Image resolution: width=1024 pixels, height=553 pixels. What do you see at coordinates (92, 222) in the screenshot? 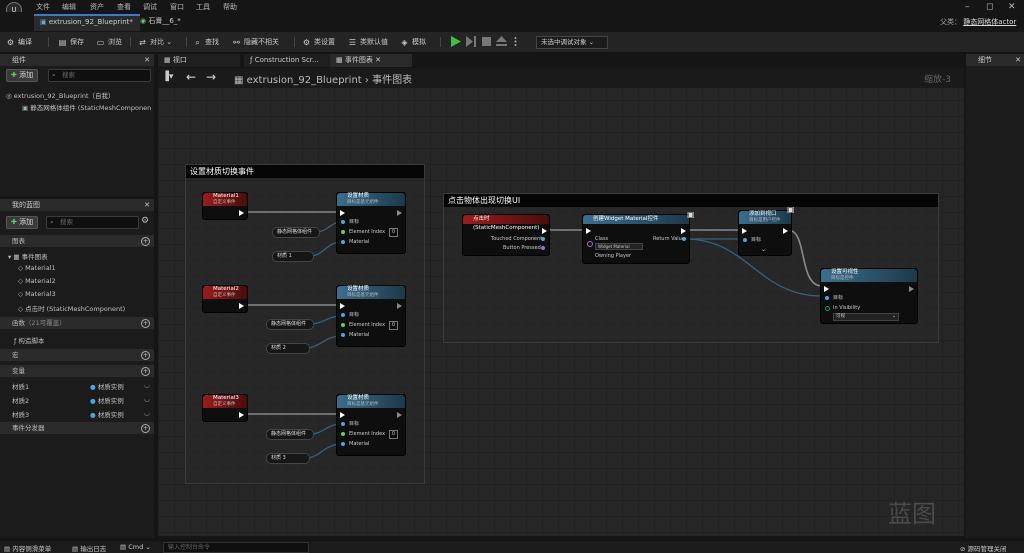
I see `my-blueprint-search-input: ⌕ 搜索` at bounding box center [92, 222].